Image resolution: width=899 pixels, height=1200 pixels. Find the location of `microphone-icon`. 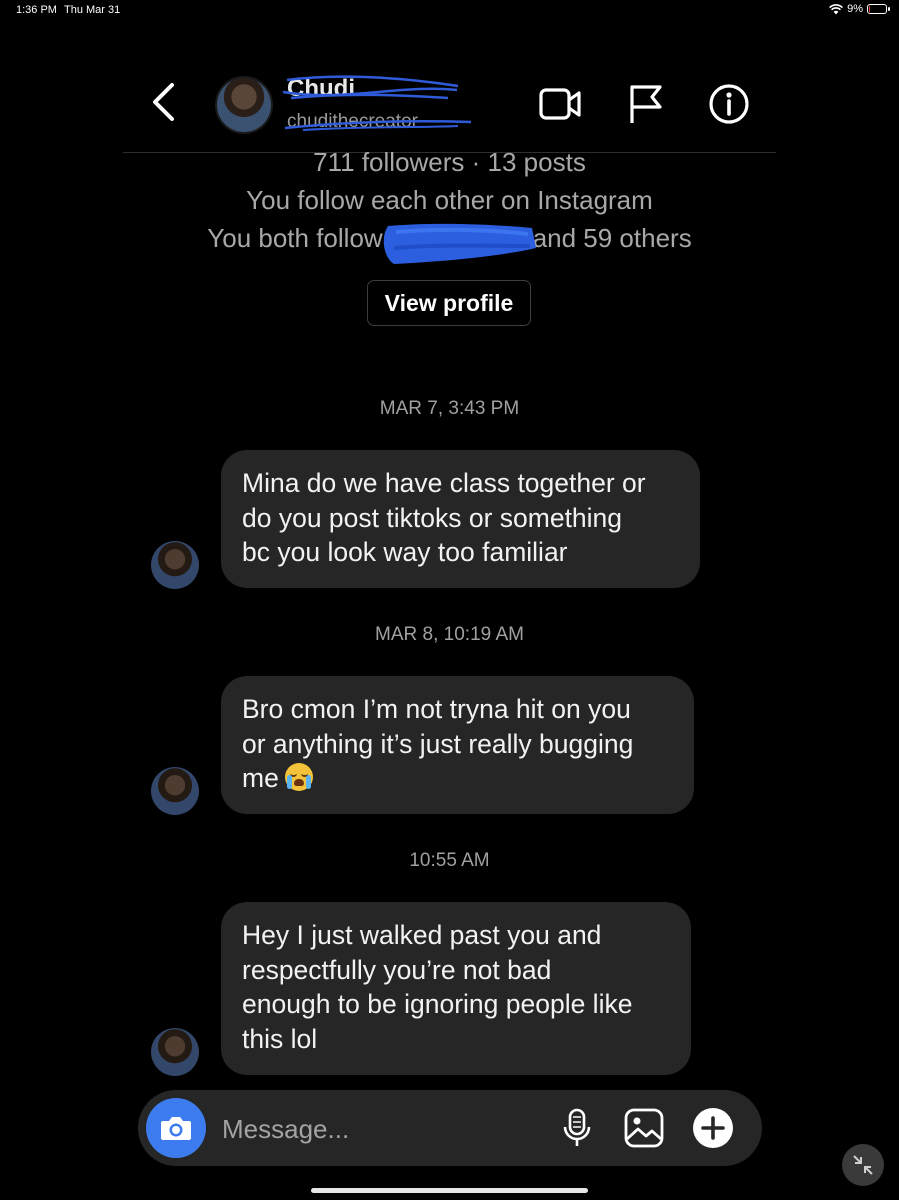

microphone-icon is located at coordinates (577, 1127).